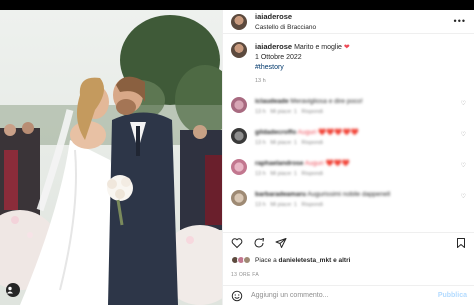 The height and width of the screenshot is (305, 474). Describe the element at coordinates (237, 296) in the screenshot. I see `emoji-icon` at that location.